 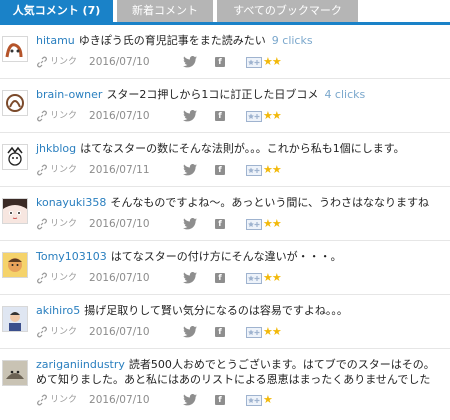 I want to click on tab-popular-comments: 人気コメント (7), so click(x=56, y=11).